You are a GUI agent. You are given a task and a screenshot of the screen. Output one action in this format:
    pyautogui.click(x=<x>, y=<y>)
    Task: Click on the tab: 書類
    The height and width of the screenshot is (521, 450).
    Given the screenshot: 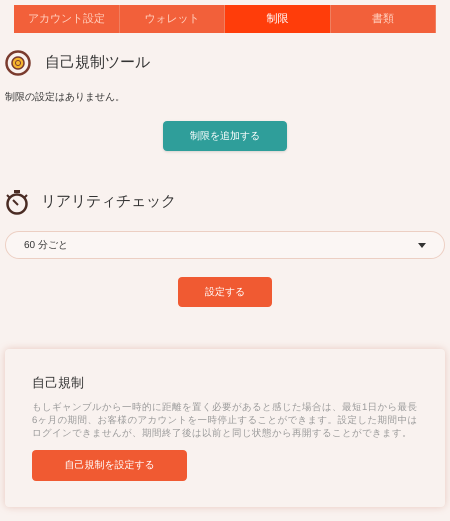 What is the action you would take?
    pyautogui.click(x=383, y=19)
    